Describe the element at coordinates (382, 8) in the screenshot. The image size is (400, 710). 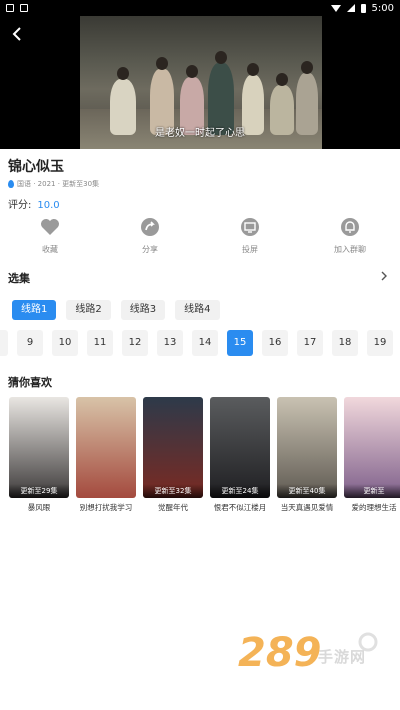
I see `status-time: 5:00` at that location.